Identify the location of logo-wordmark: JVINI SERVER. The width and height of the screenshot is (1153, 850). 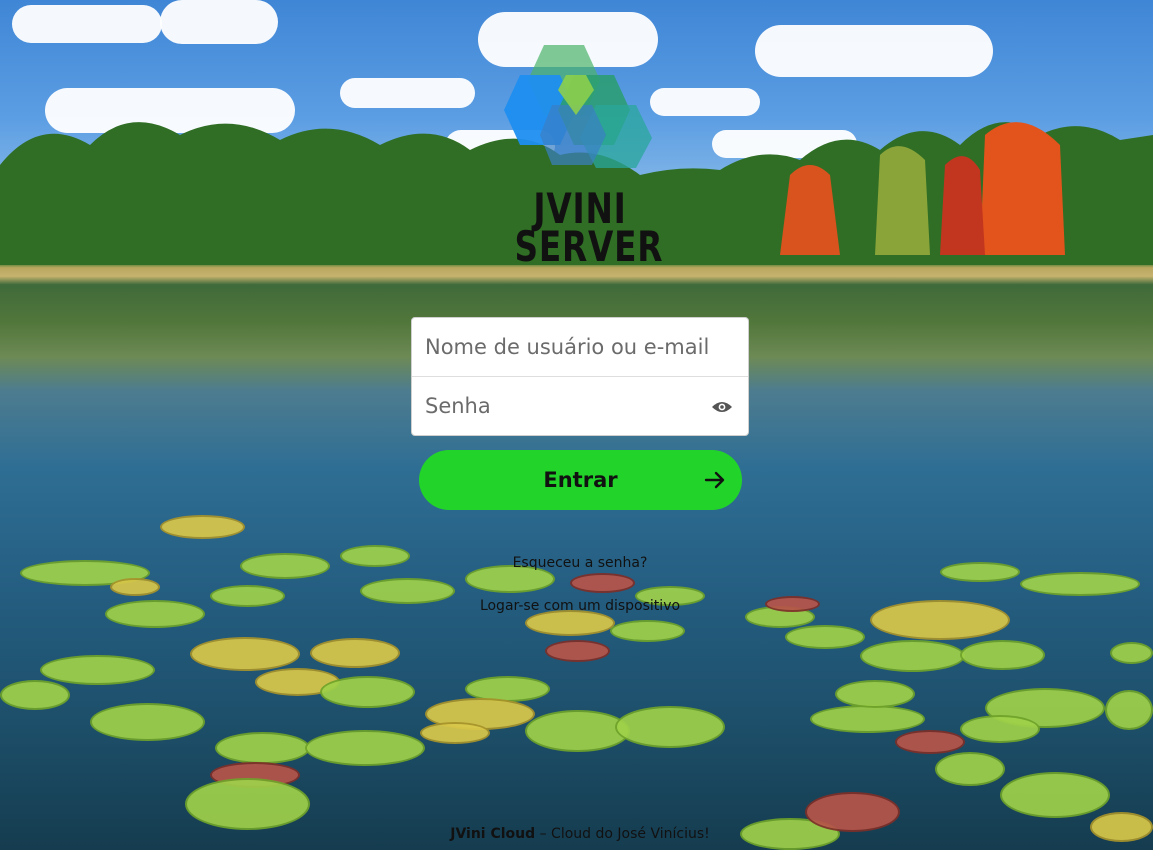
(589, 229).